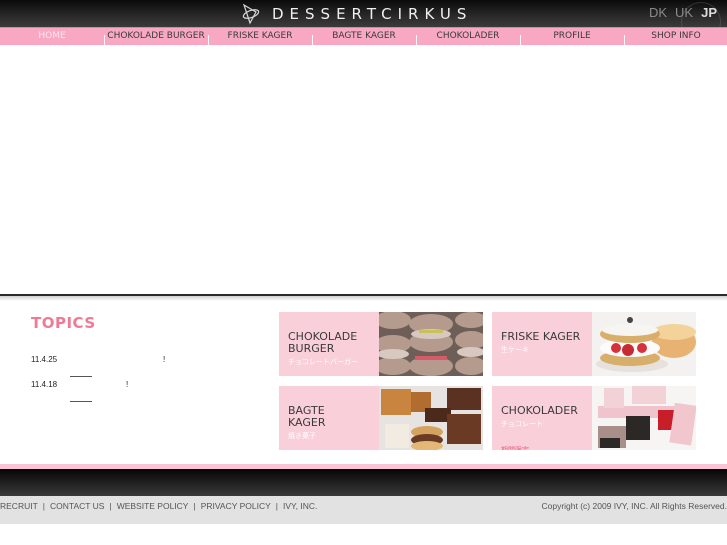  Describe the element at coordinates (709, 12) in the screenshot. I see `lang-jp: JP` at that location.